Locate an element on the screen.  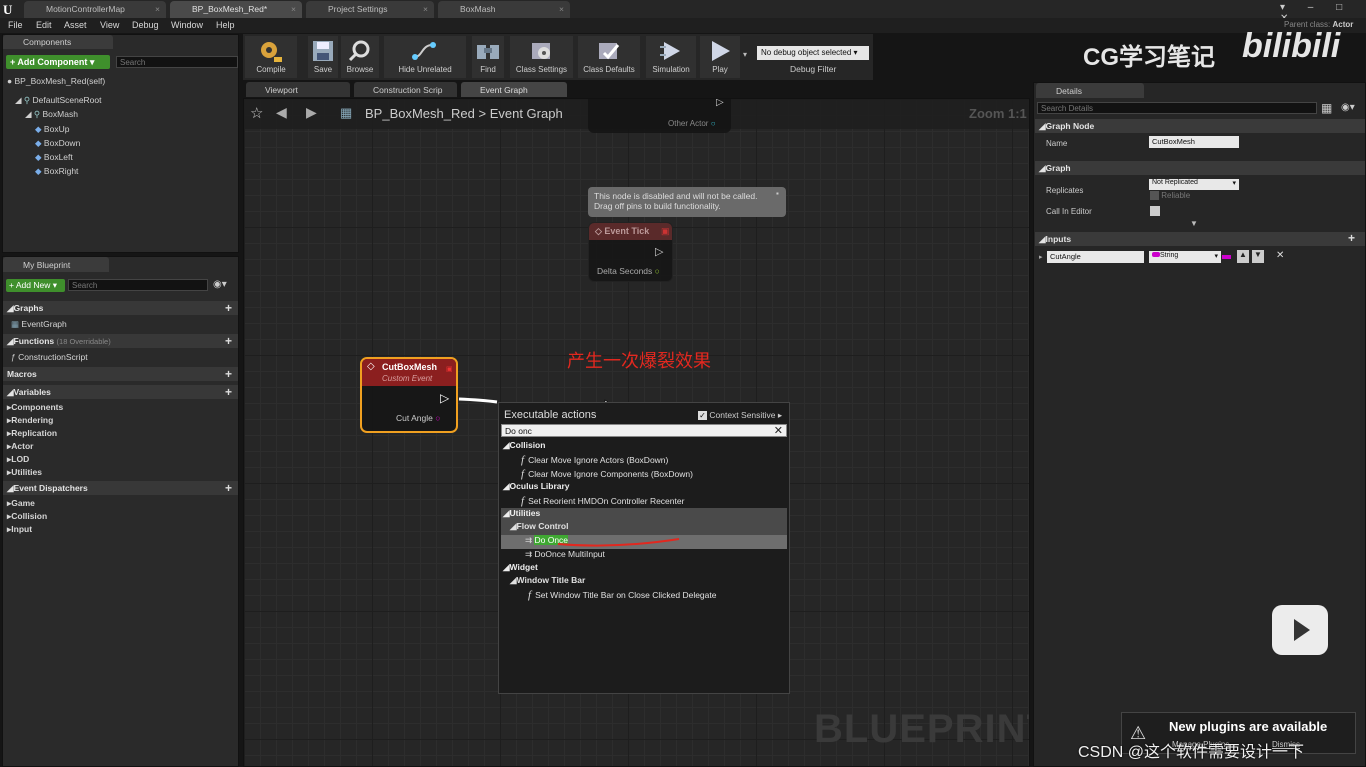
tab-project-settings: Project Settings × is located at coordinates (370, 9).